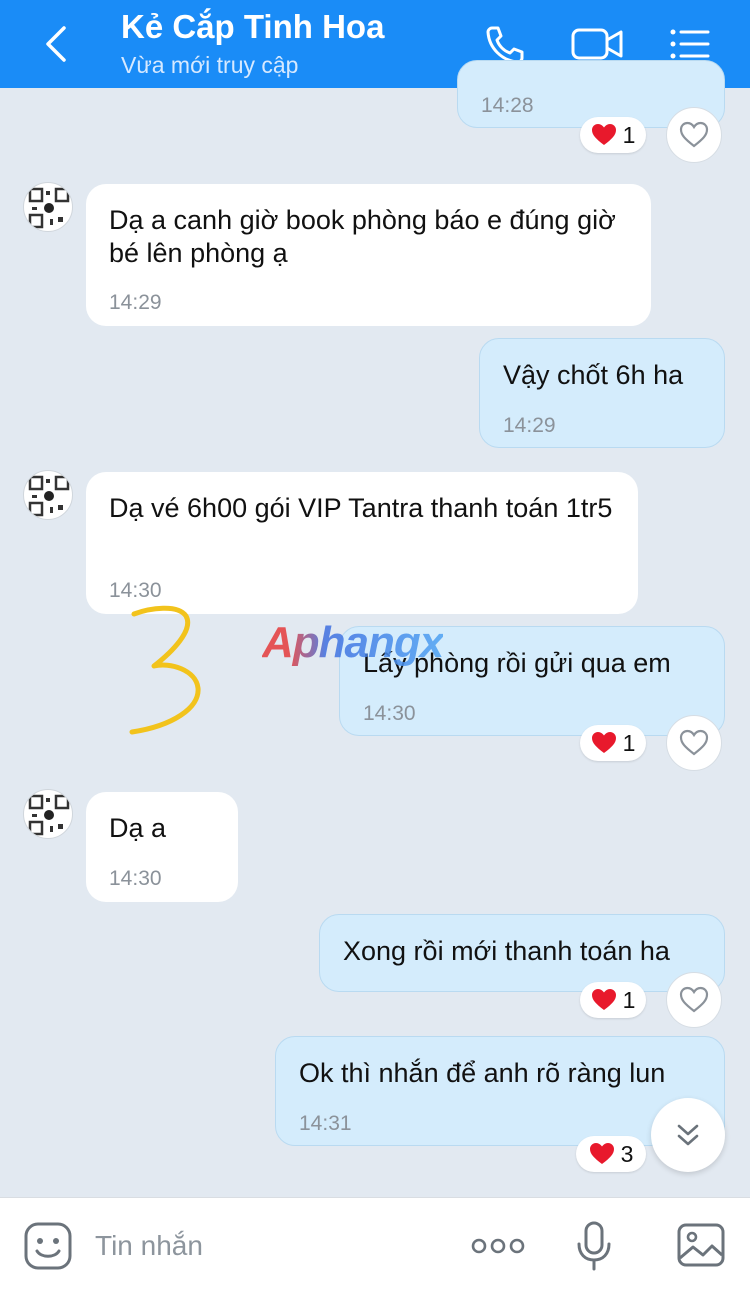 Image resolution: width=750 pixels, height=1294 pixels. What do you see at coordinates (506, 951) in the screenshot?
I see `message-text: Xong rồi mới thanh toán ha` at bounding box center [506, 951].